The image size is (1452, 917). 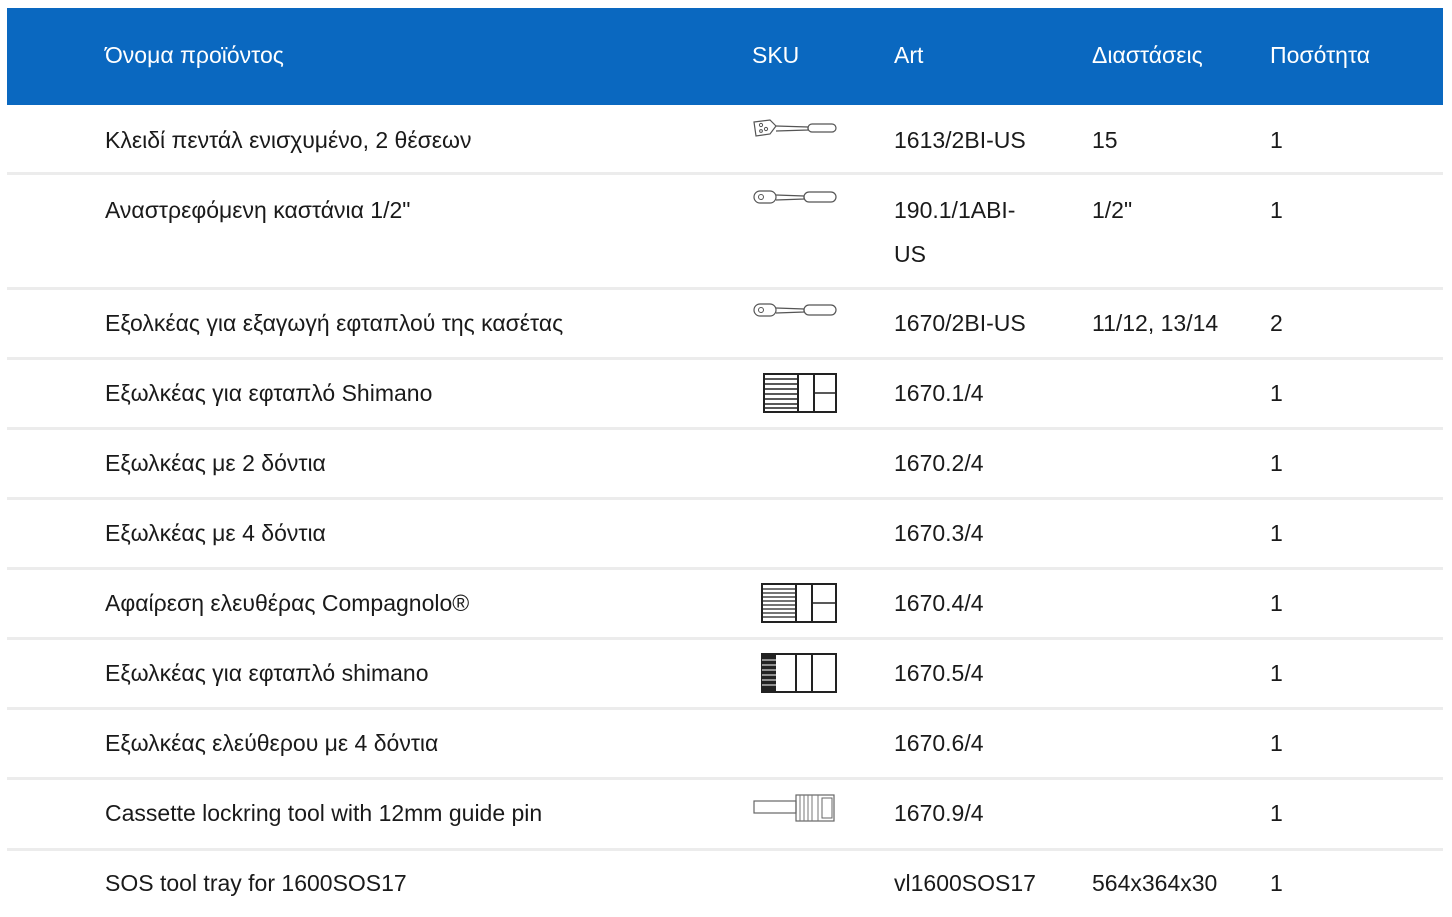 I want to click on pedal-wrench-icon, so click(x=795, y=128).